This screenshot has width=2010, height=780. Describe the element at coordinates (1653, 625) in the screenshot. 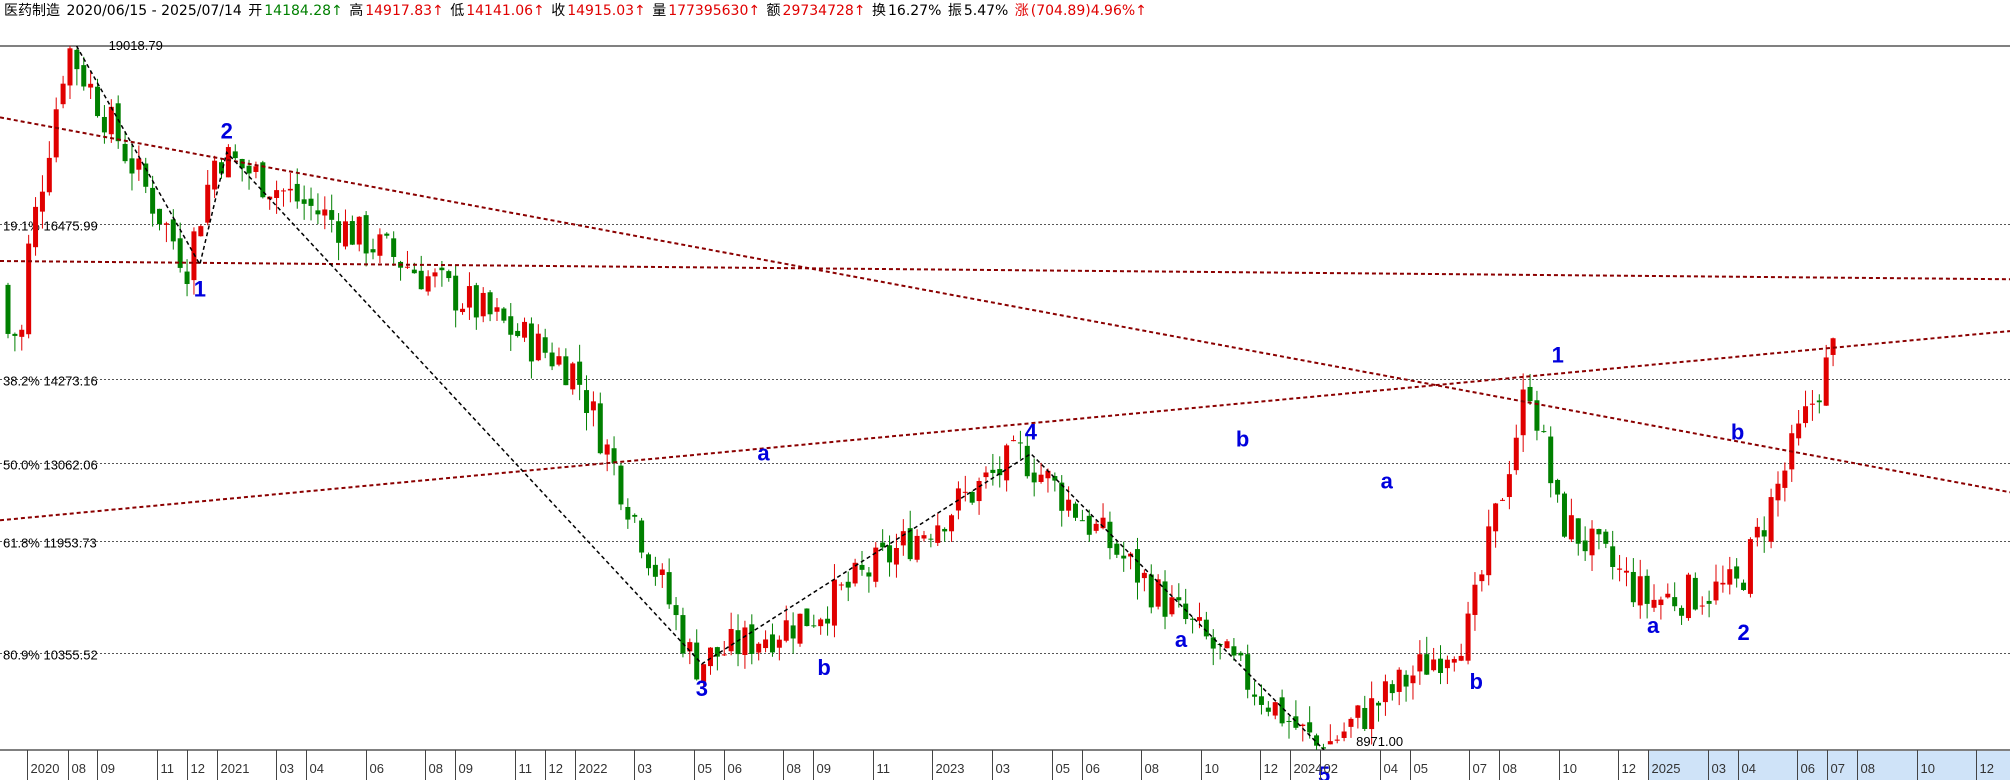

I see `wave-label: a` at that location.